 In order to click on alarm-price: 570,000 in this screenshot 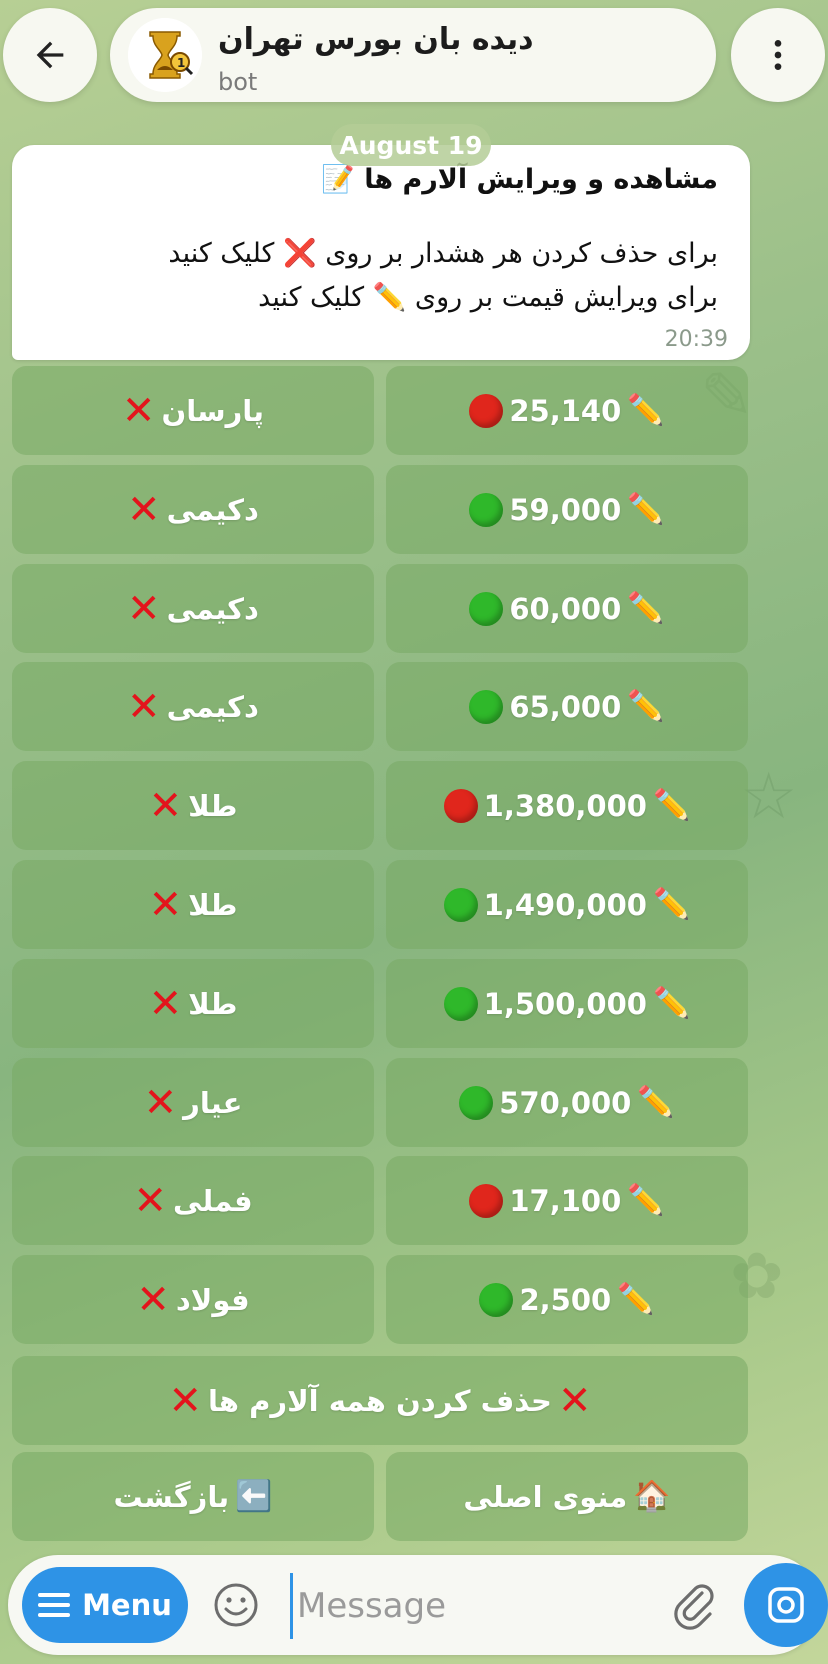, I will do `click(565, 1102)`.